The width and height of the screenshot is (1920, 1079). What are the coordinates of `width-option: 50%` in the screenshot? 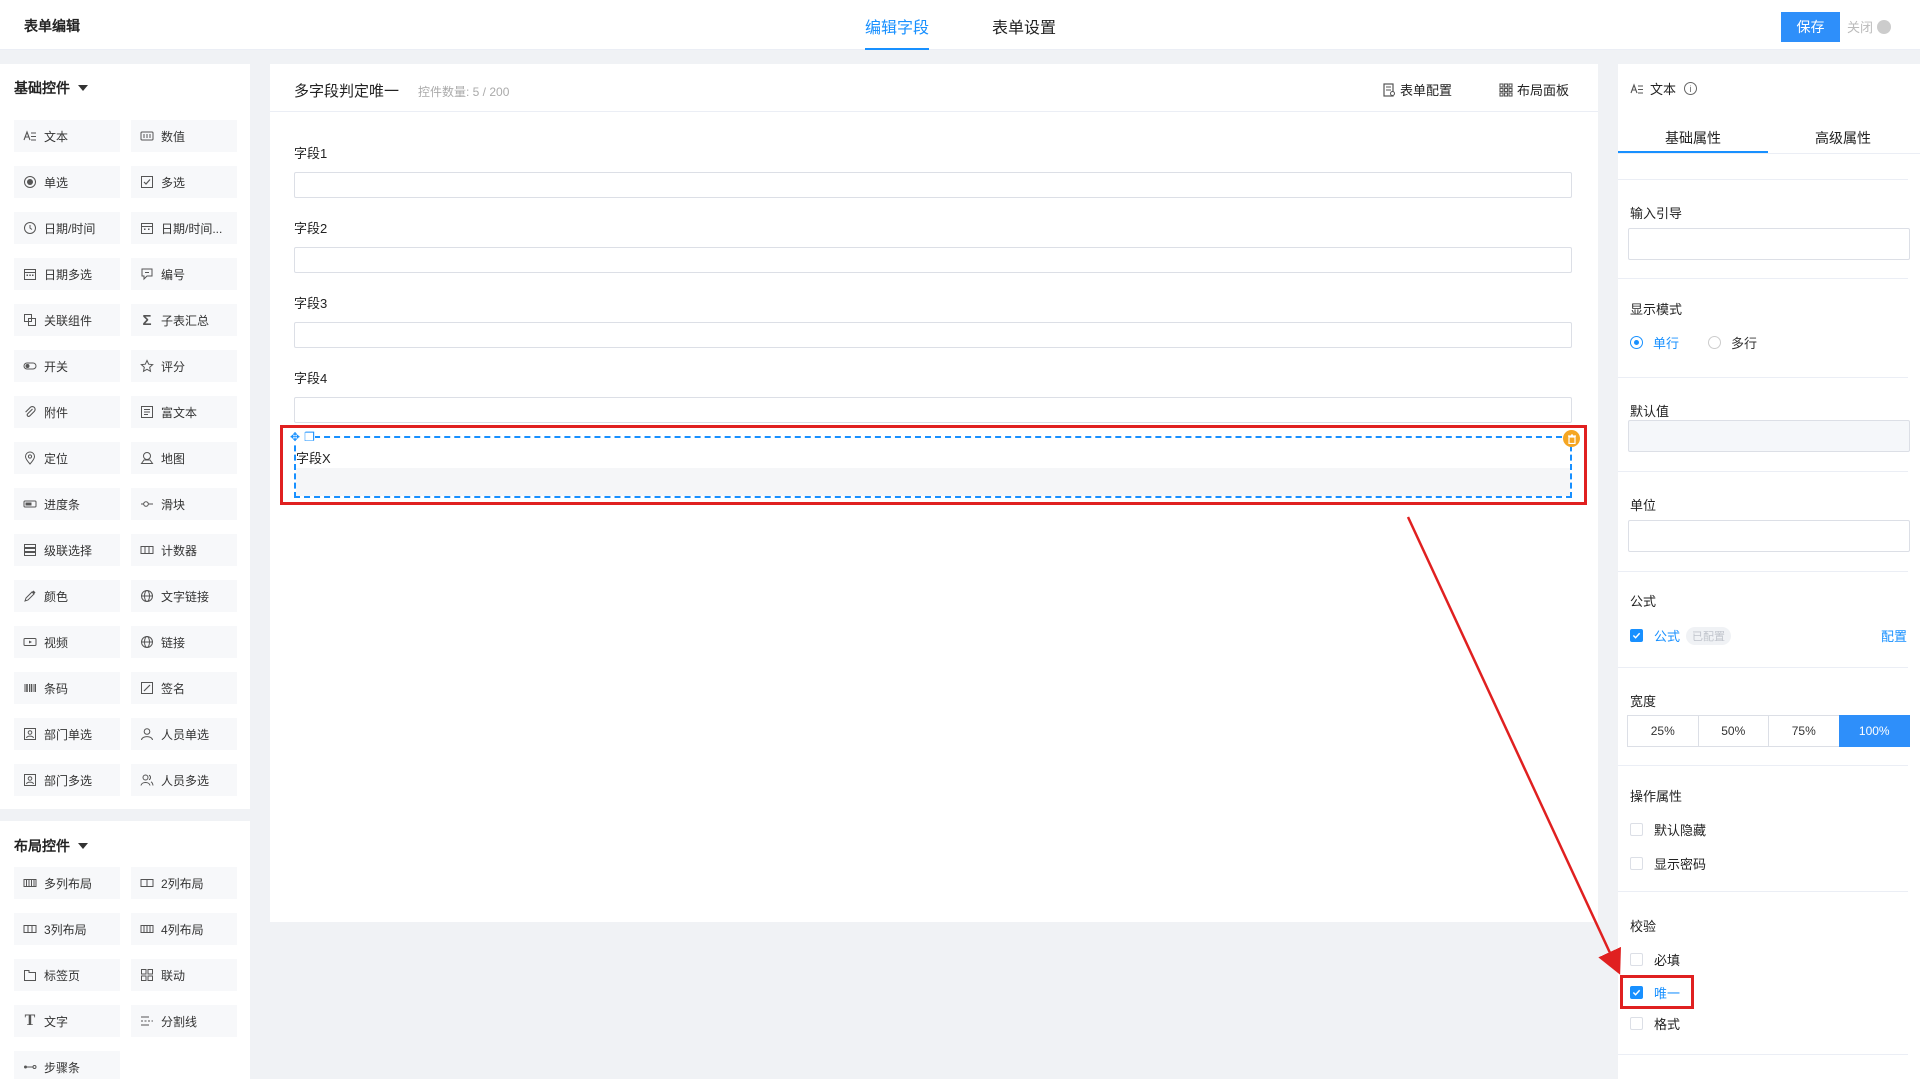 It's located at (1733, 731).